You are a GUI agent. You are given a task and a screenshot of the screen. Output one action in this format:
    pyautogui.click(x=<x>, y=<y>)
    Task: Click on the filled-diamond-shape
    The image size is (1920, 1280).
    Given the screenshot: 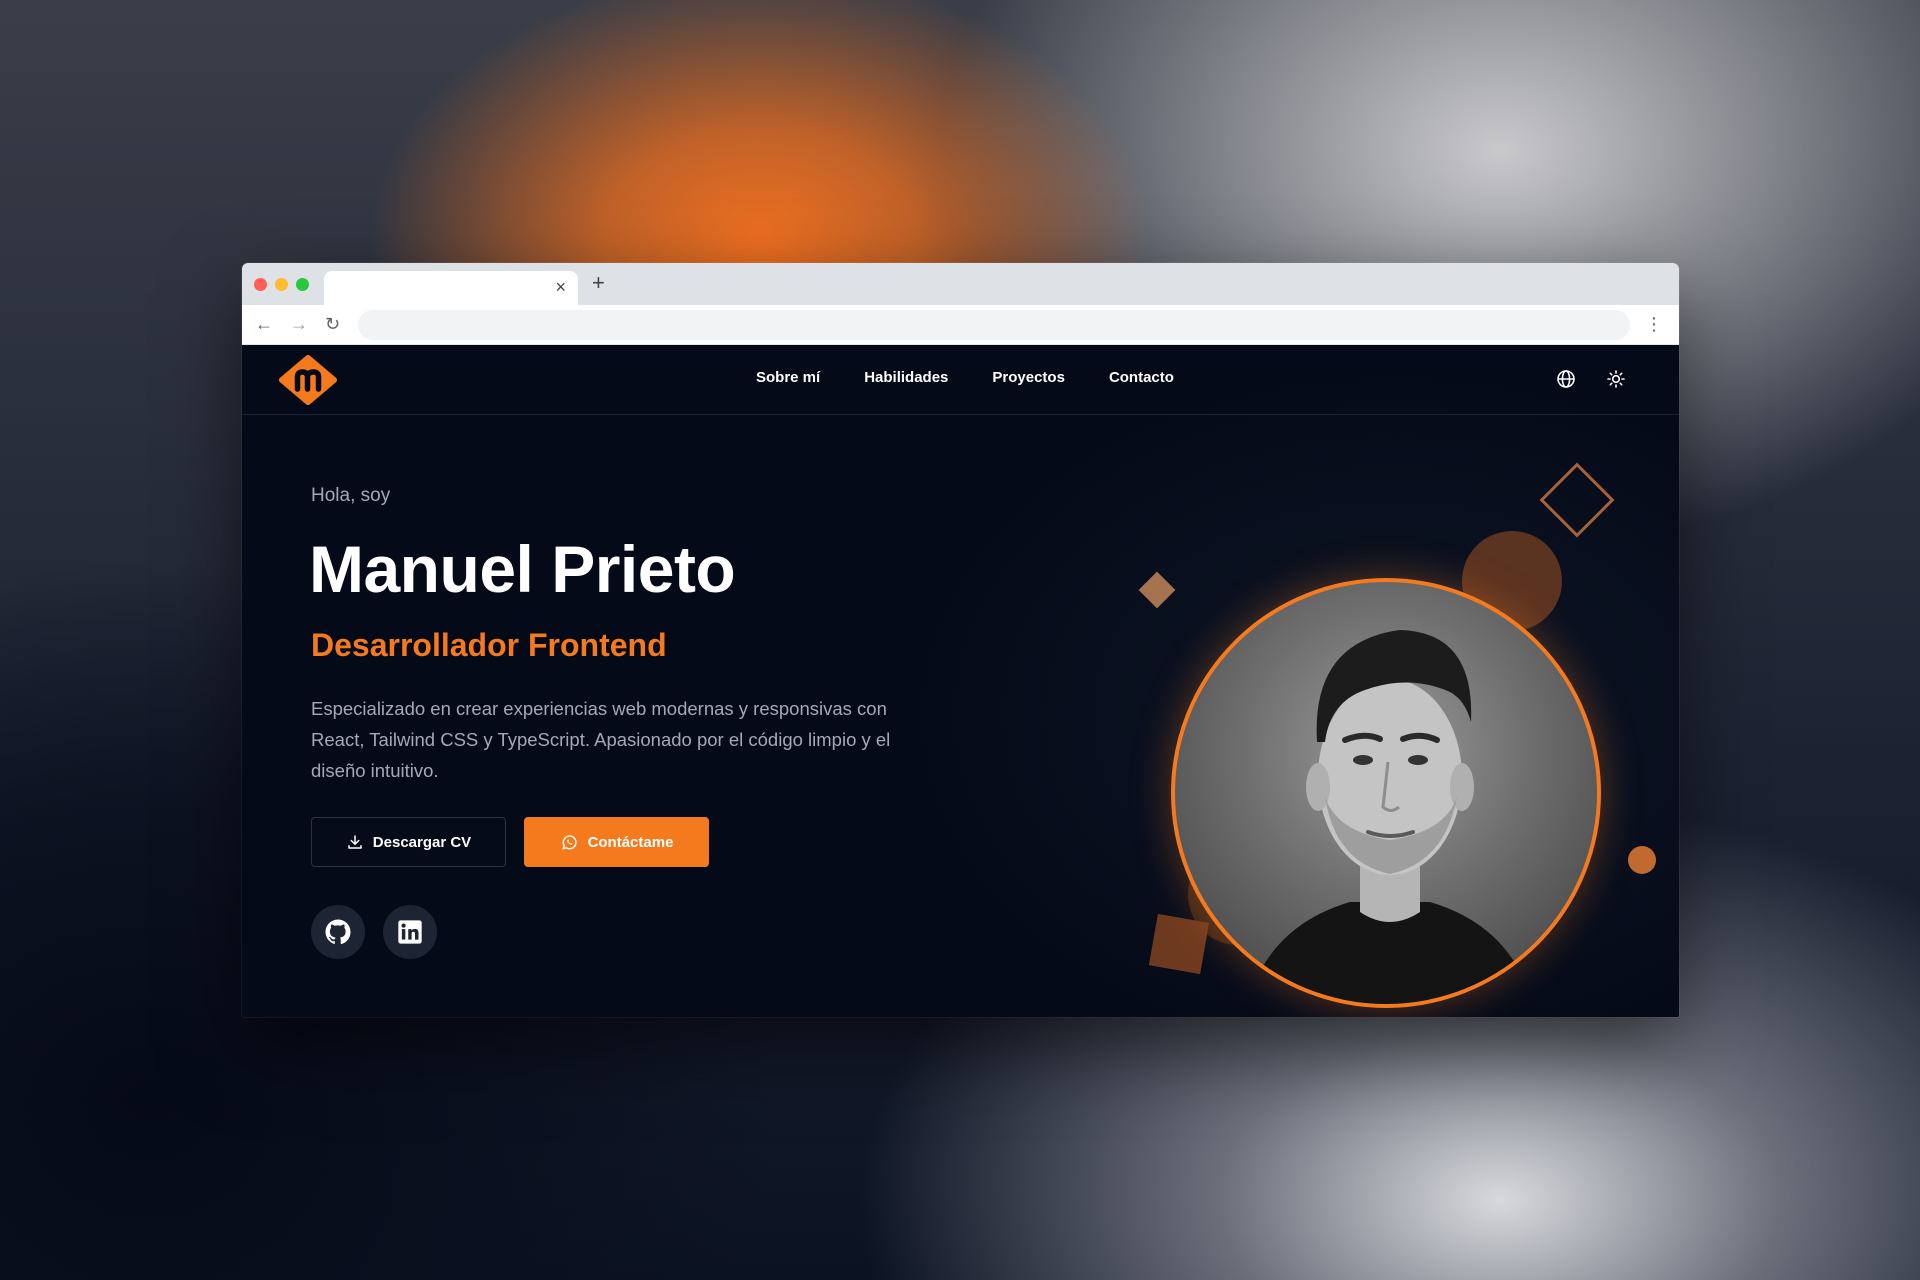 What is the action you would take?
    pyautogui.click(x=1157, y=590)
    